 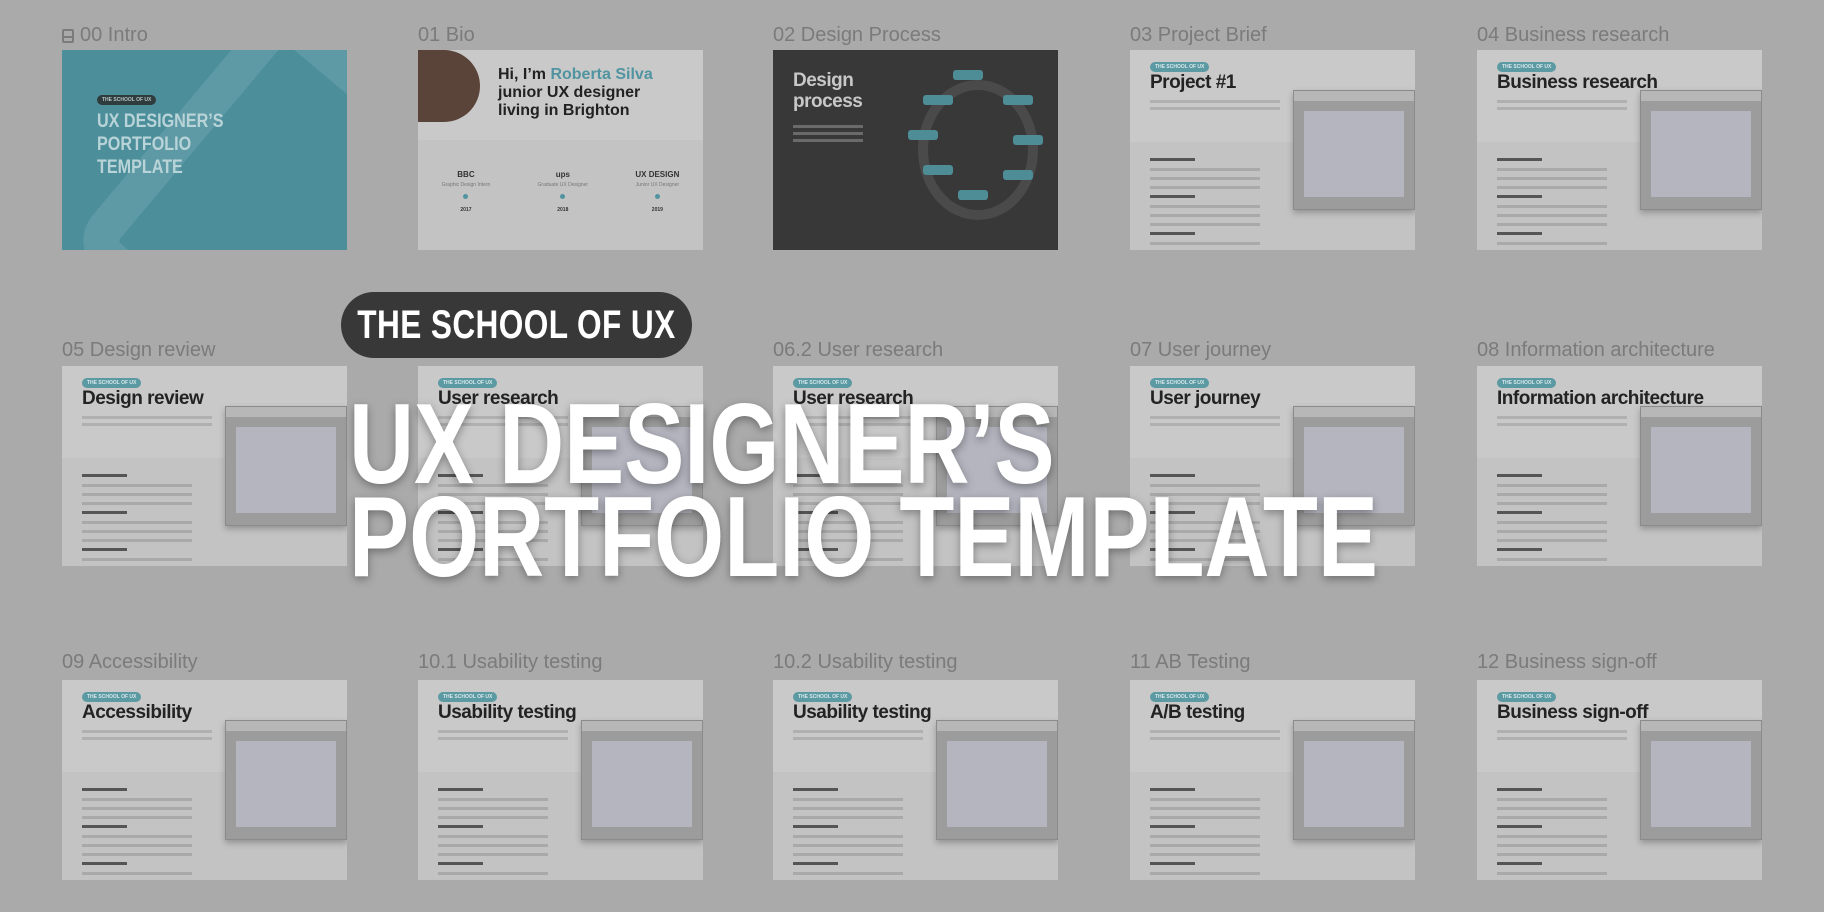 What do you see at coordinates (446, 35) in the screenshot?
I see `frame-label: 01 Bio` at bounding box center [446, 35].